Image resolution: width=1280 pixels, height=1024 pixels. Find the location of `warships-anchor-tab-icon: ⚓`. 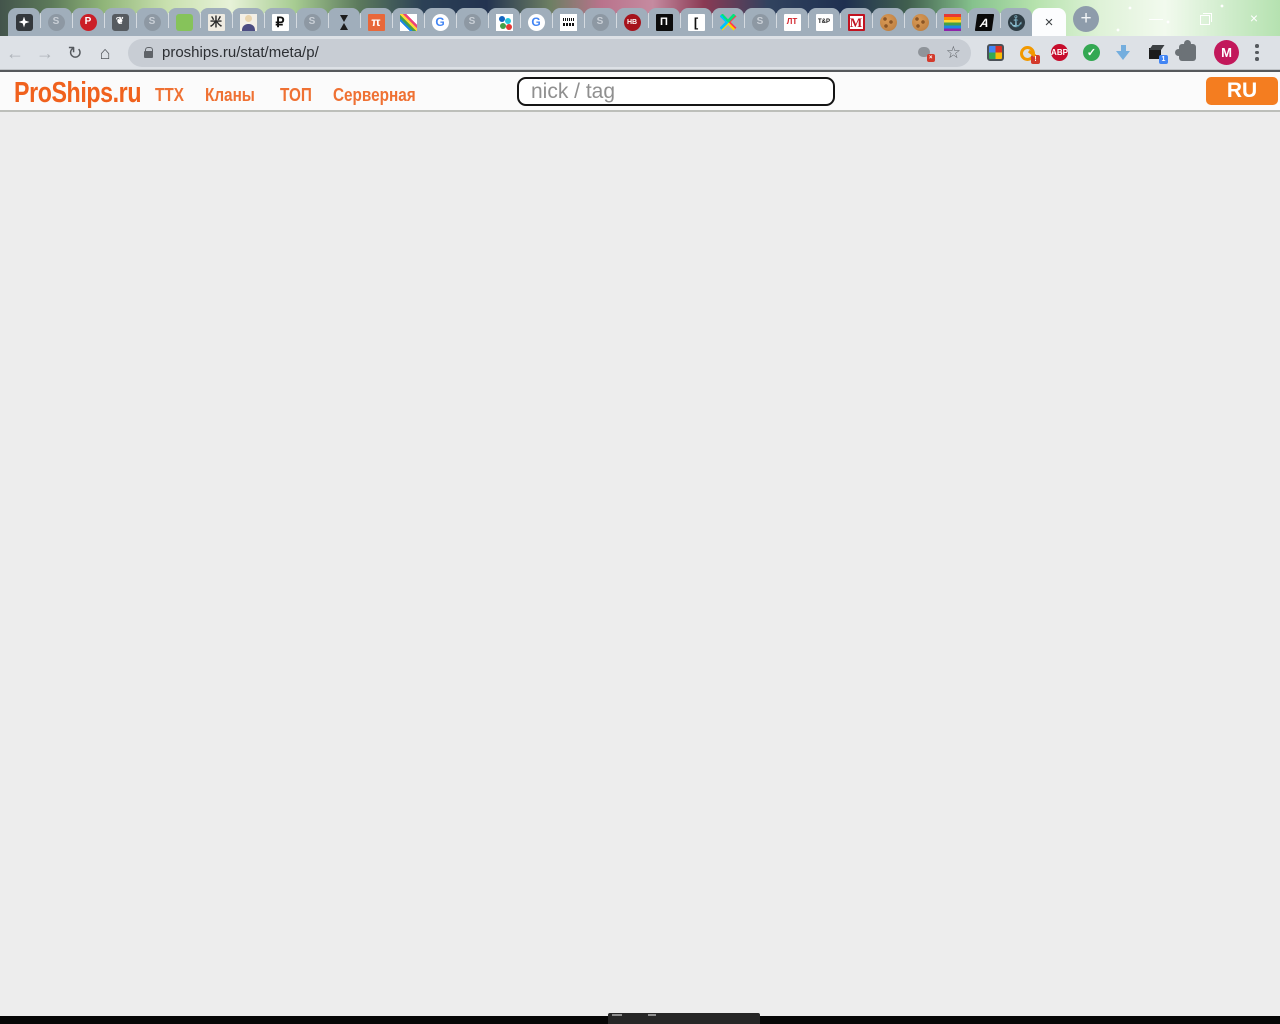

warships-anchor-tab-icon: ⚓ is located at coordinates (1016, 22).